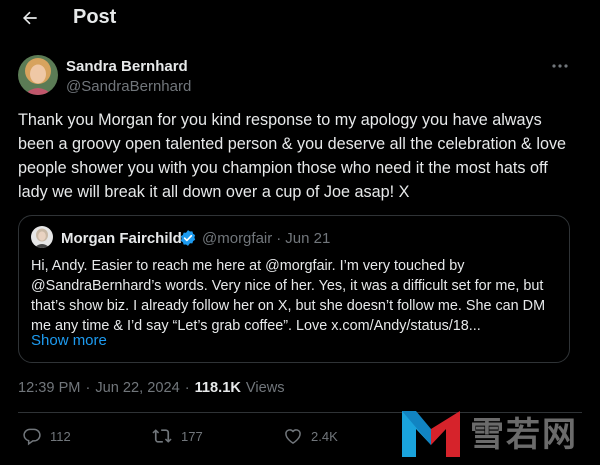  I want to click on verified-icon, so click(188, 238).